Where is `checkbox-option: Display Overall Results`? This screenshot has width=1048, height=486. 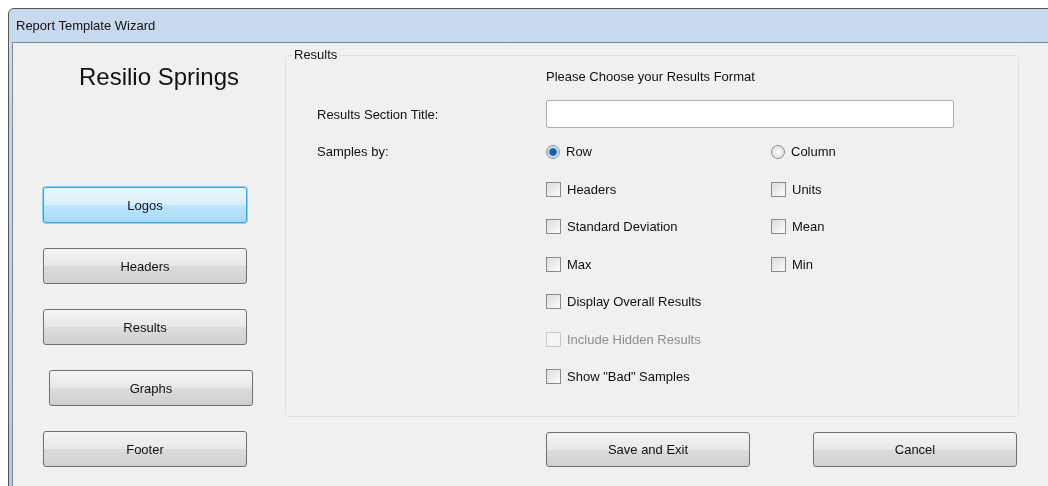
checkbox-option: Display Overall Results is located at coordinates (624, 302).